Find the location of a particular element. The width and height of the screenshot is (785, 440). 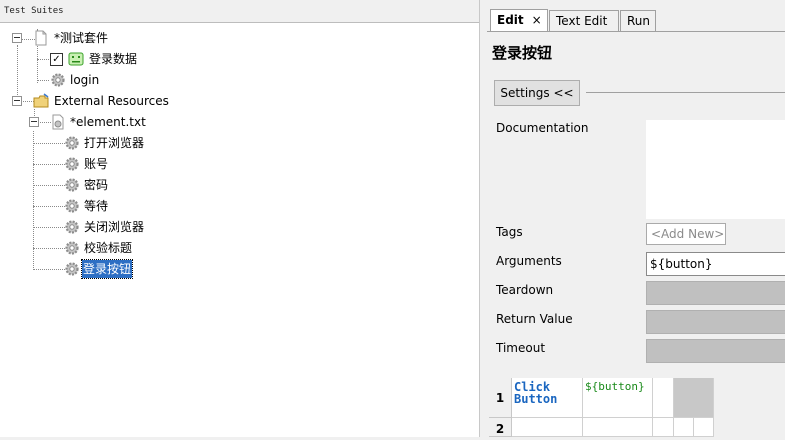

teardown-label: Teardown is located at coordinates (525, 290).